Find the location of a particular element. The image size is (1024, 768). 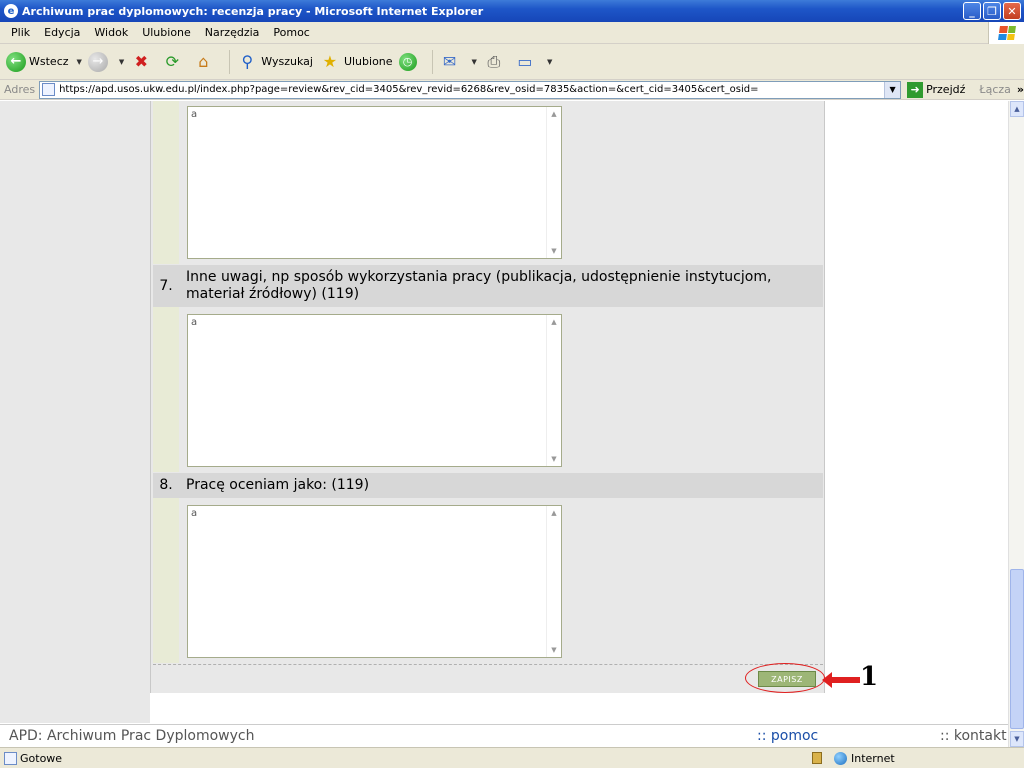

contact-link: :: kontakt is located at coordinates (973, 736).